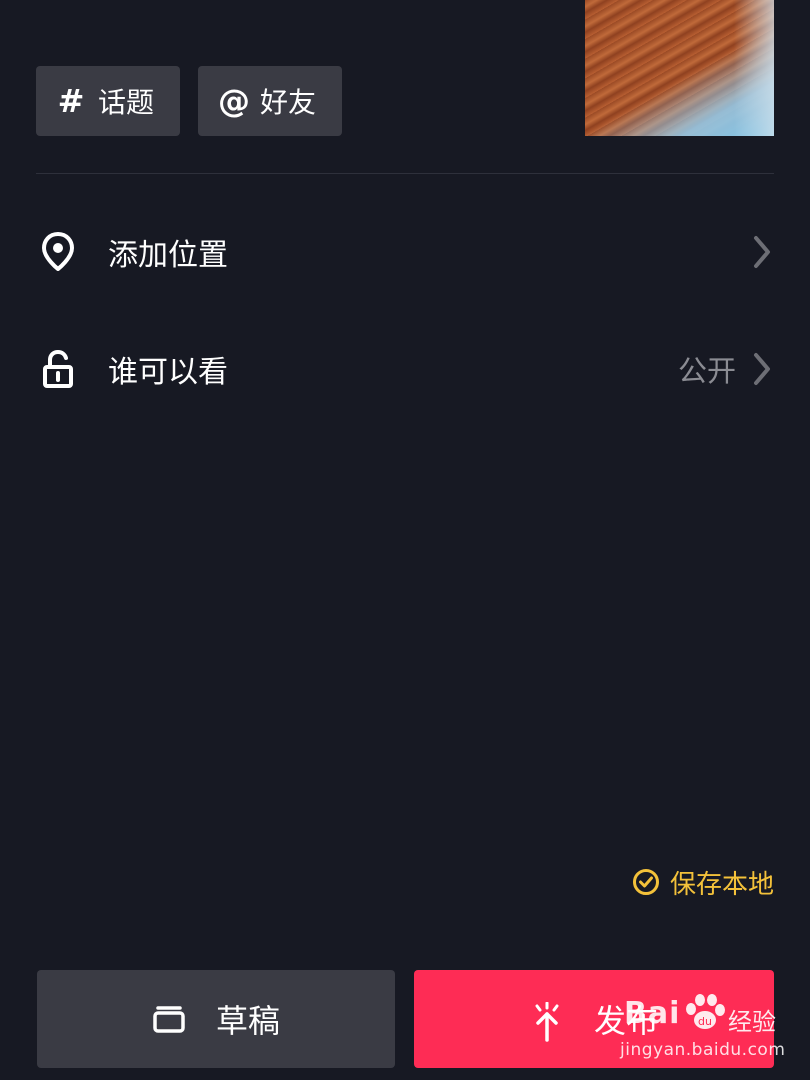  I want to click on who-can-view-row: 谁可以看 公开, so click(405, 369).